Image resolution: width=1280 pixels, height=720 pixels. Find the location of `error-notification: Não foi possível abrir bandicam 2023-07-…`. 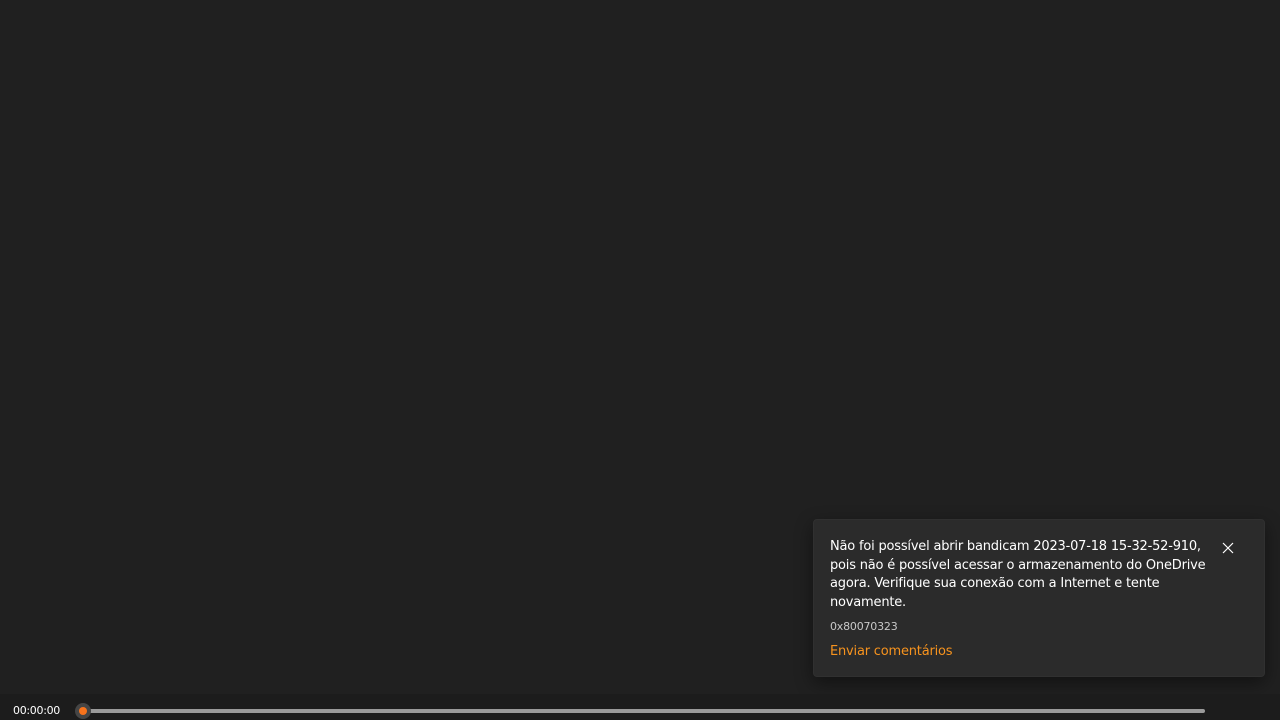

error-notification: Não foi possível abrir bandicam 2023-07-… is located at coordinates (1039, 598).